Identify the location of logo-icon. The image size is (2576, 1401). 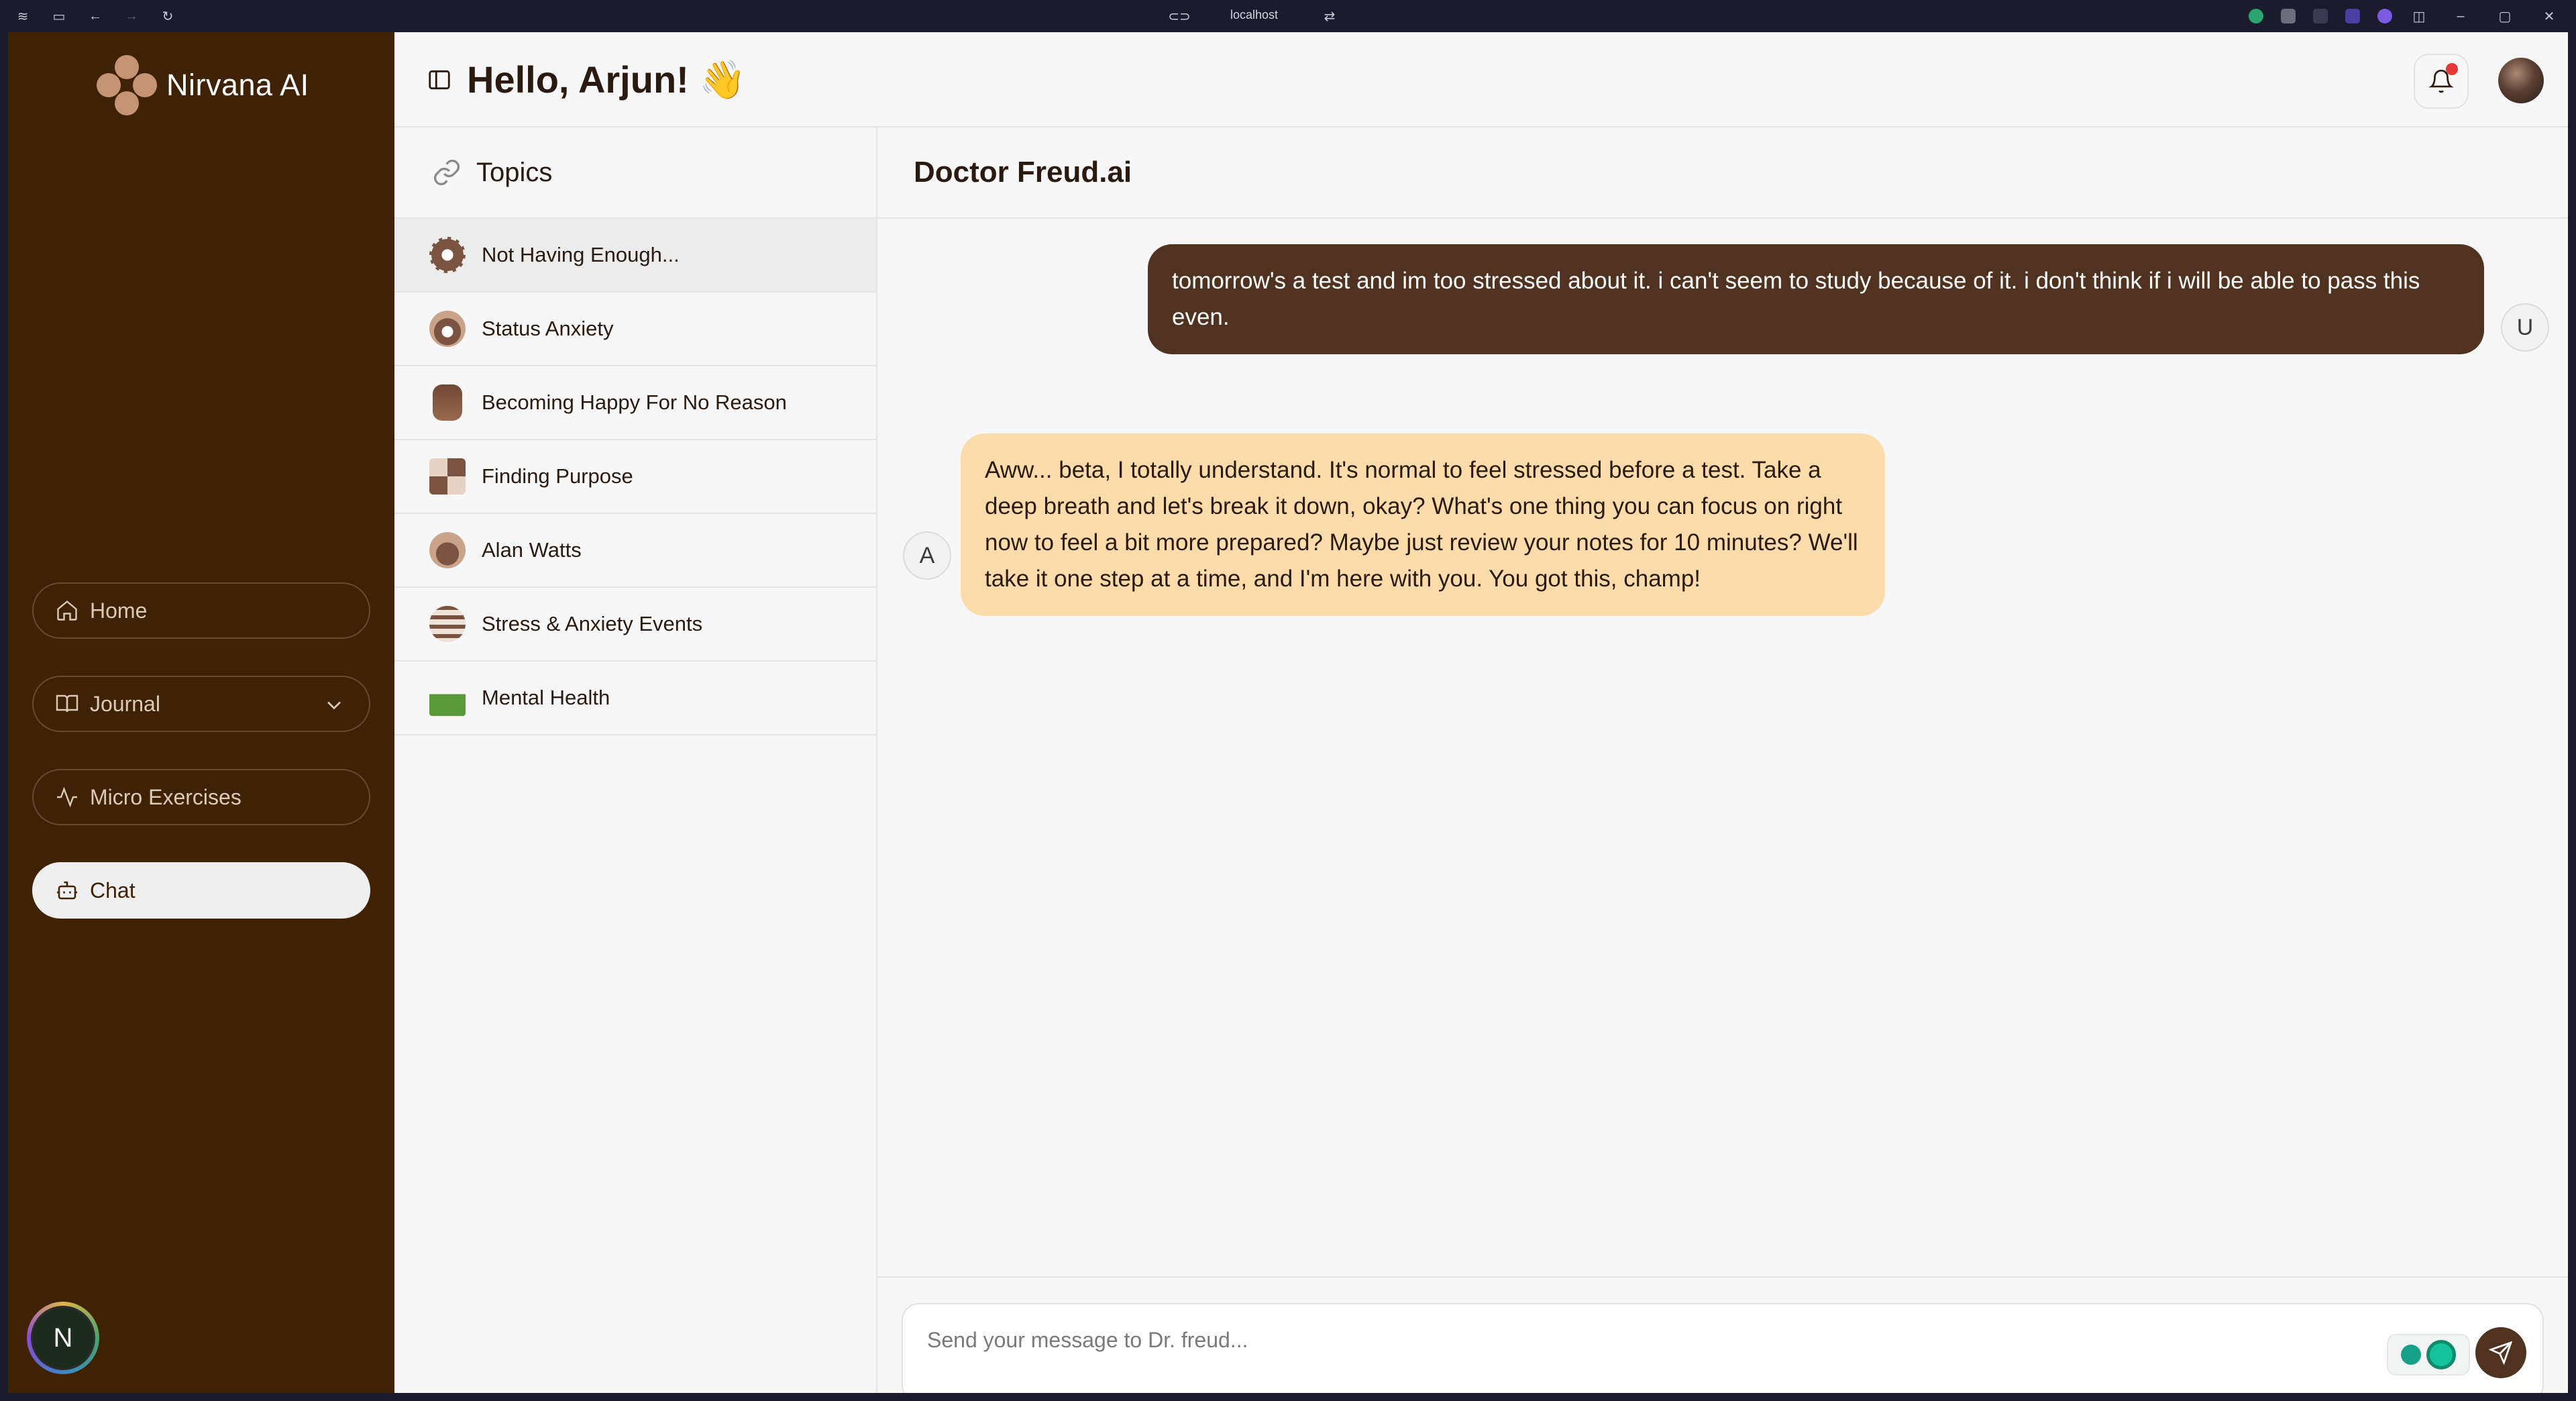
(127, 85).